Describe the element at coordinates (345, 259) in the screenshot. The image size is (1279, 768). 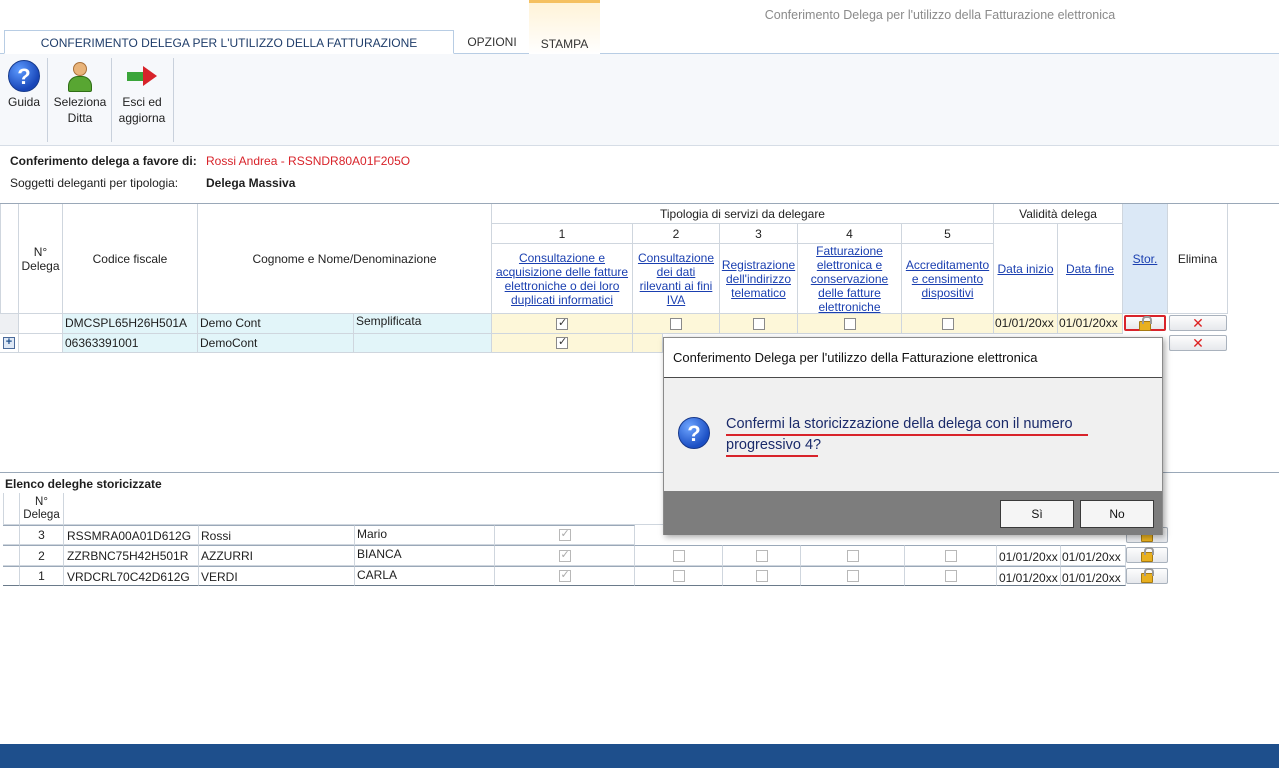
I see `col-nome: Cognome e Nome/Denominazione` at that location.